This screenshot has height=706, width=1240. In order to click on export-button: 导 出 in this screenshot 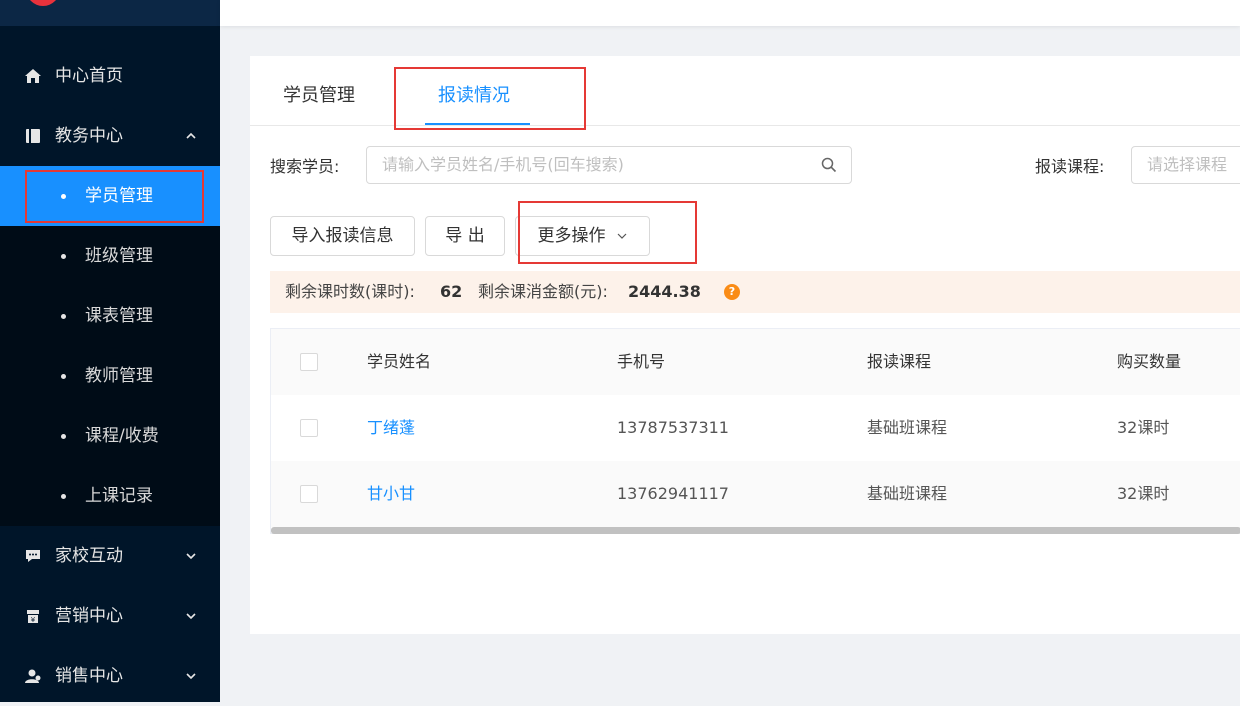, I will do `click(465, 236)`.